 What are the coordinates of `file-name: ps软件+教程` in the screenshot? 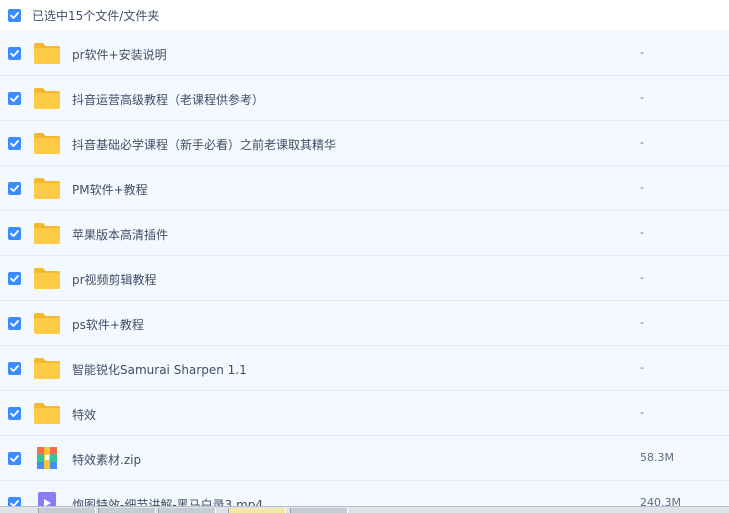 It's located at (108, 324).